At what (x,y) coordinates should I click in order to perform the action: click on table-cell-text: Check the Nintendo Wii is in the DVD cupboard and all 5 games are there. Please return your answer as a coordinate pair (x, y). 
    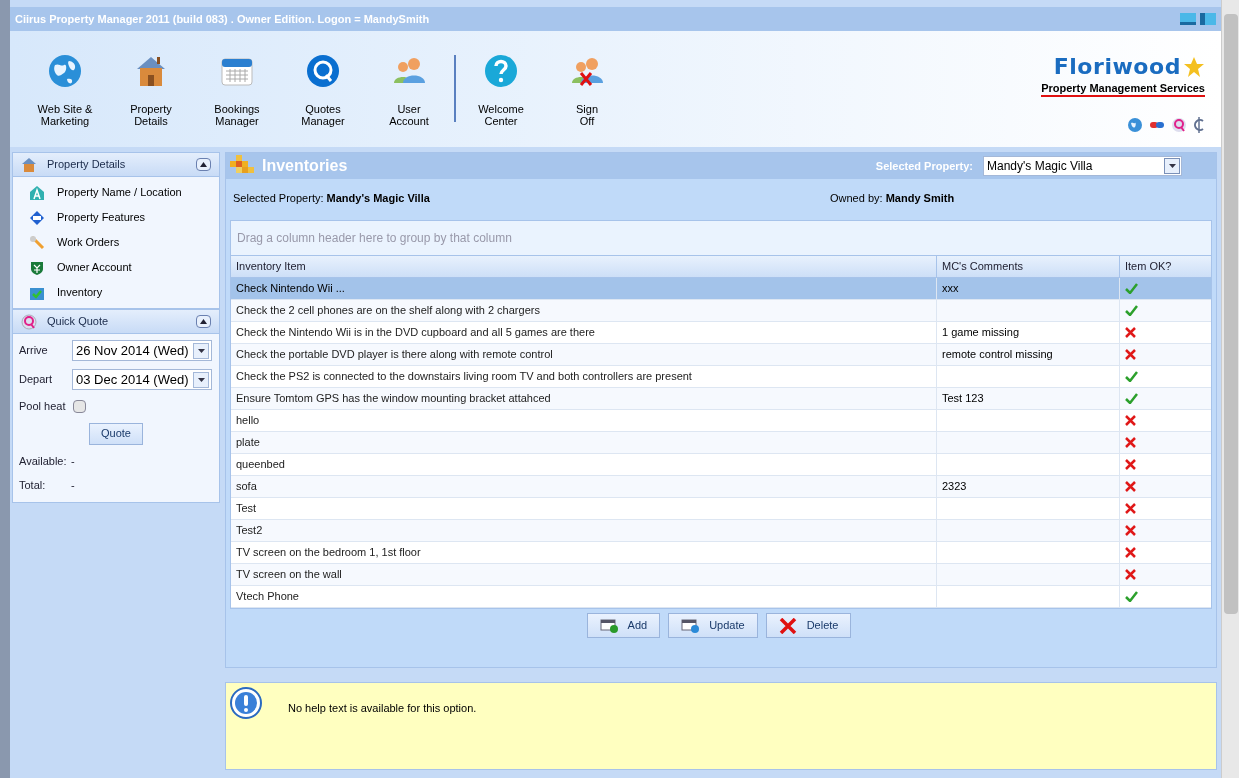
    Looking at the image, I should click on (415, 333).